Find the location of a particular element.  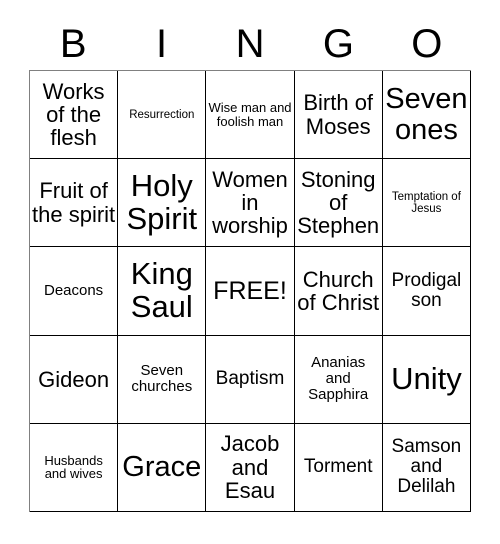

bingo-free-space: FREE! is located at coordinates (250, 291).